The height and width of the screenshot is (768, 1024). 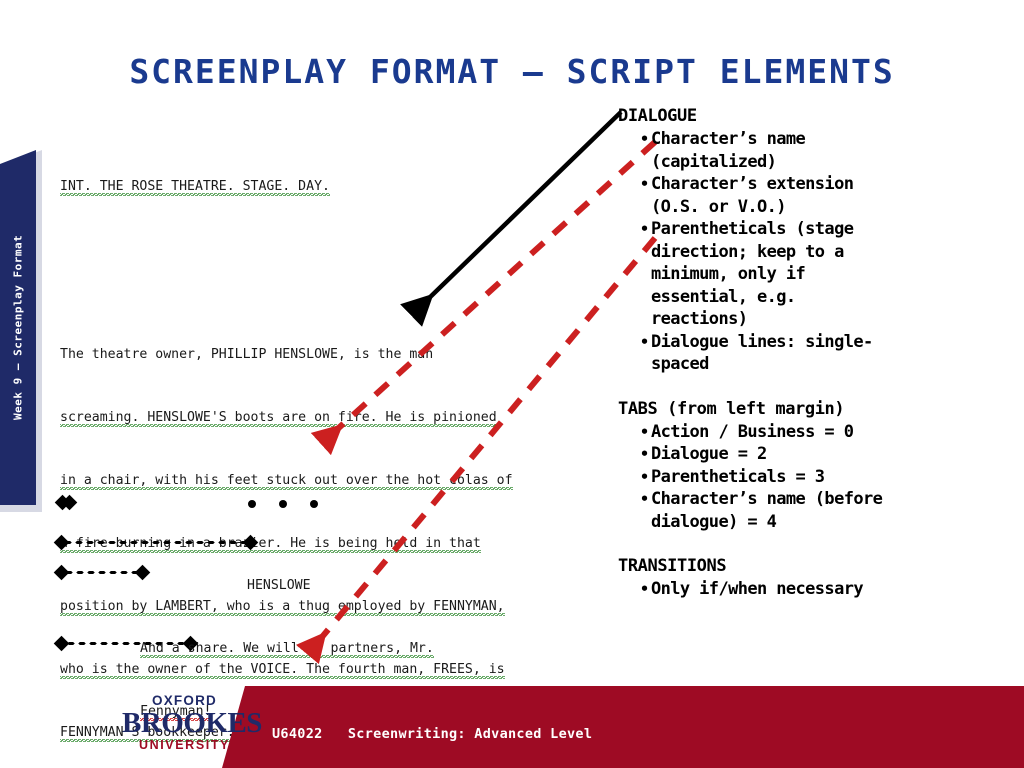 What do you see at coordinates (829, 195) in the screenshot?
I see `list-item: Character’s extension (O.S. or V.O.)` at bounding box center [829, 195].